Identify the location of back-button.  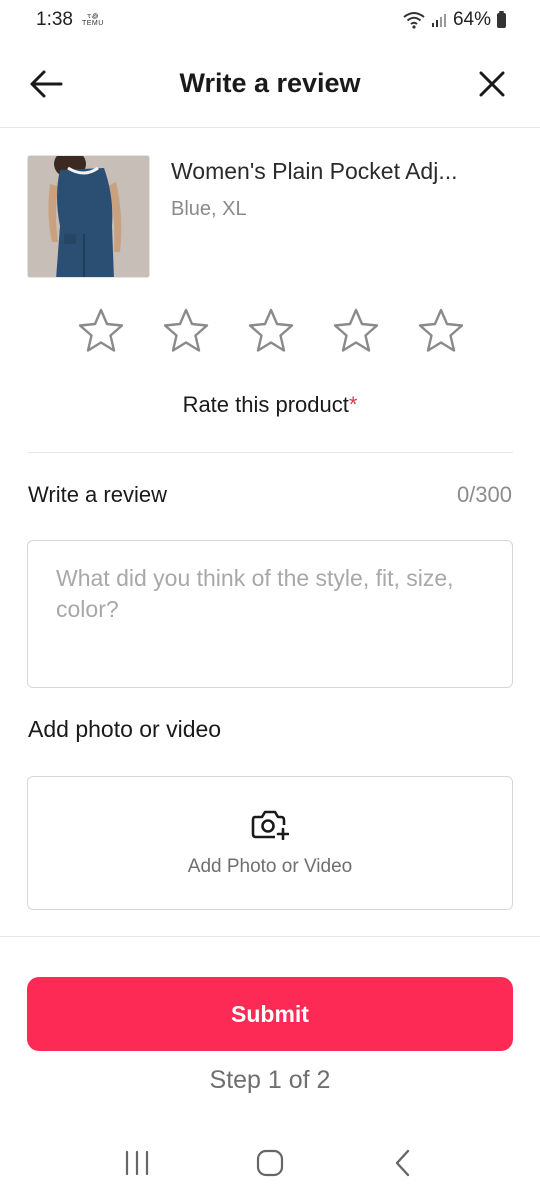
(46, 84).